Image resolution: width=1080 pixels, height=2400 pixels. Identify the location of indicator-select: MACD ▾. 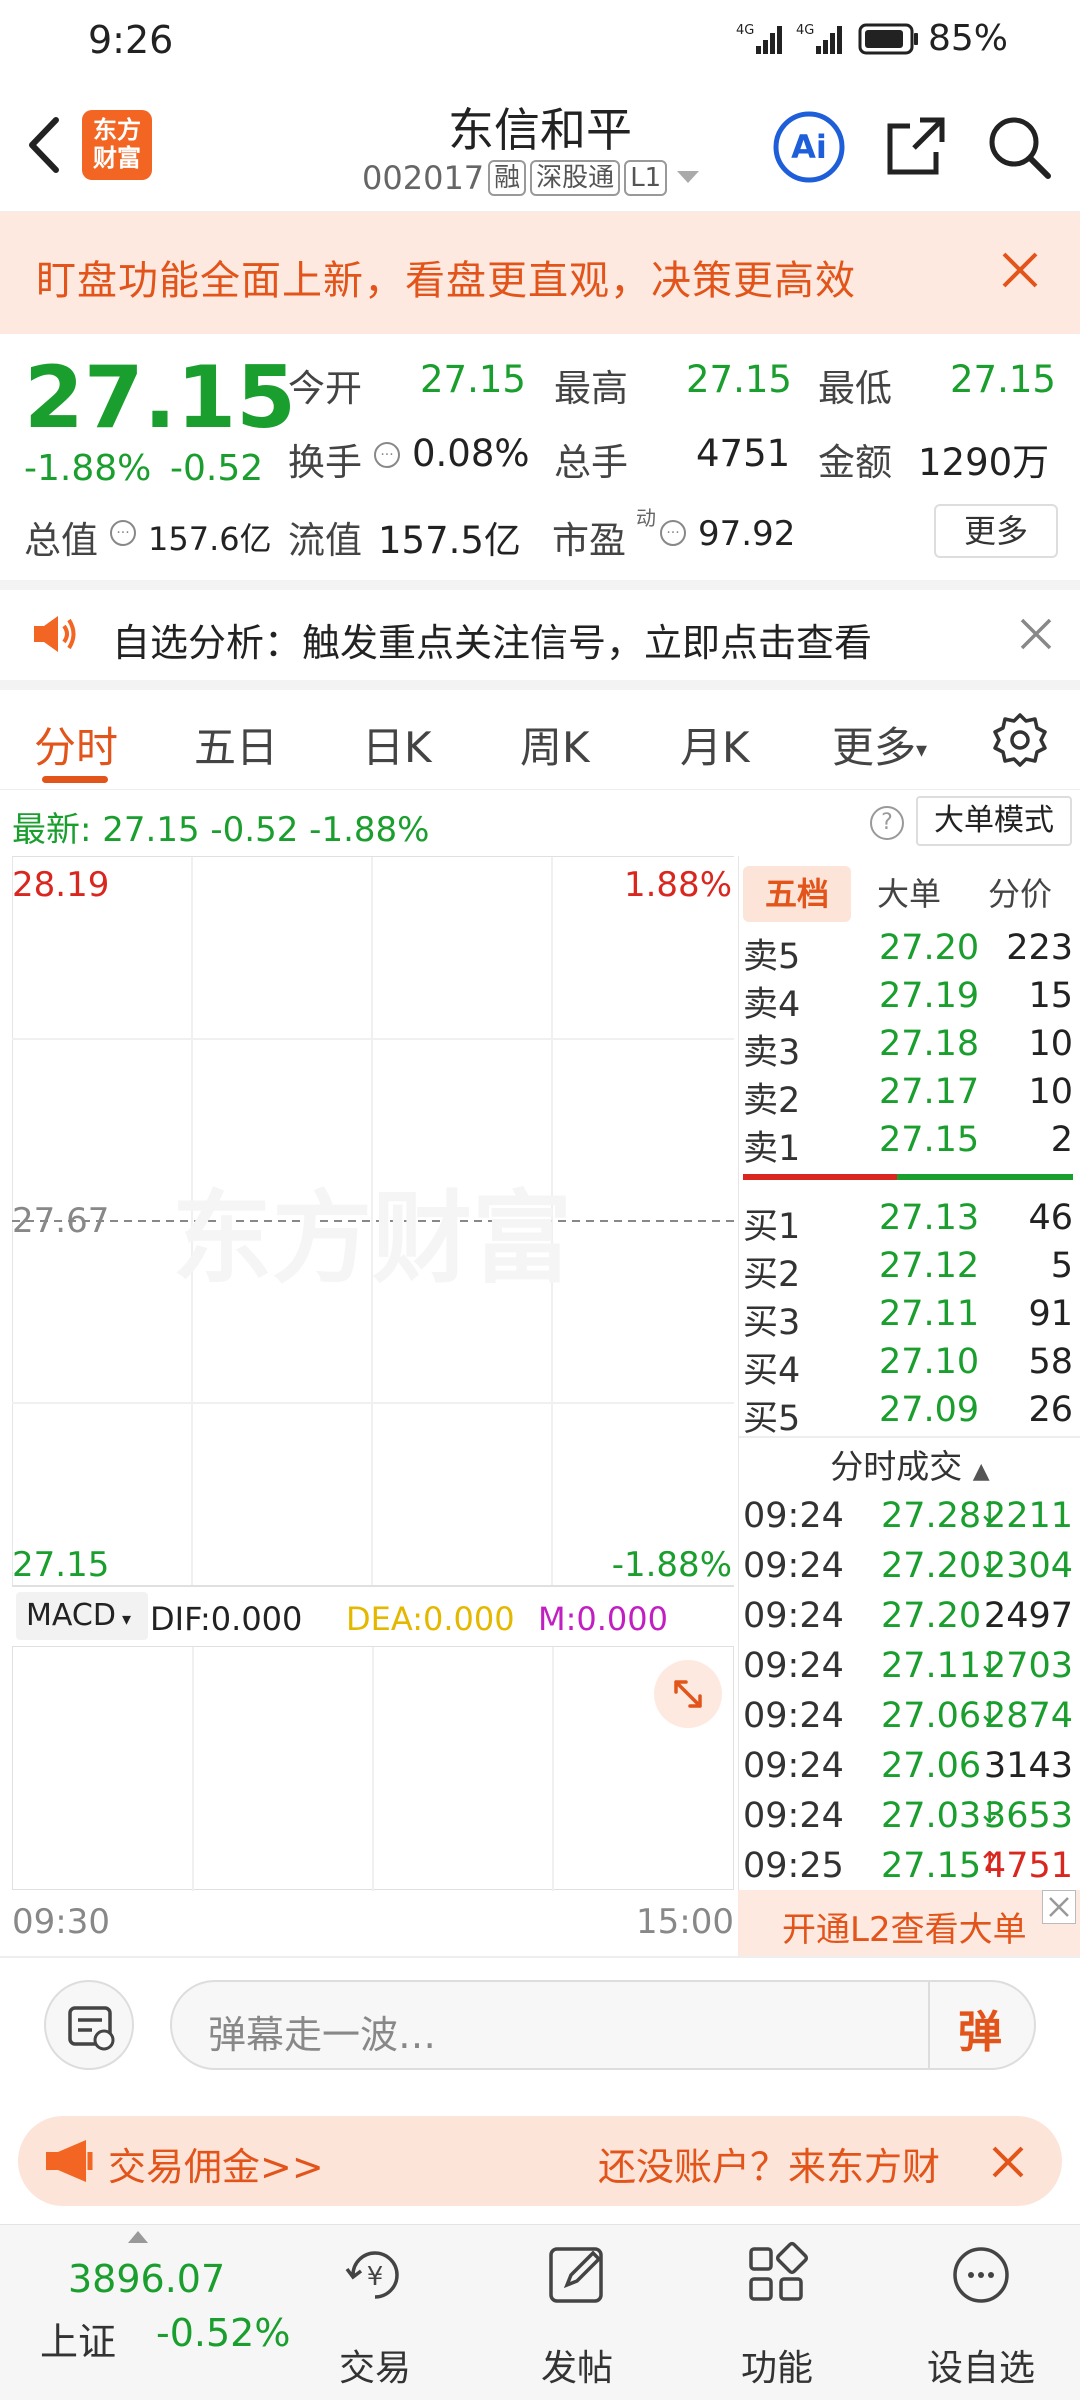
(82, 1616).